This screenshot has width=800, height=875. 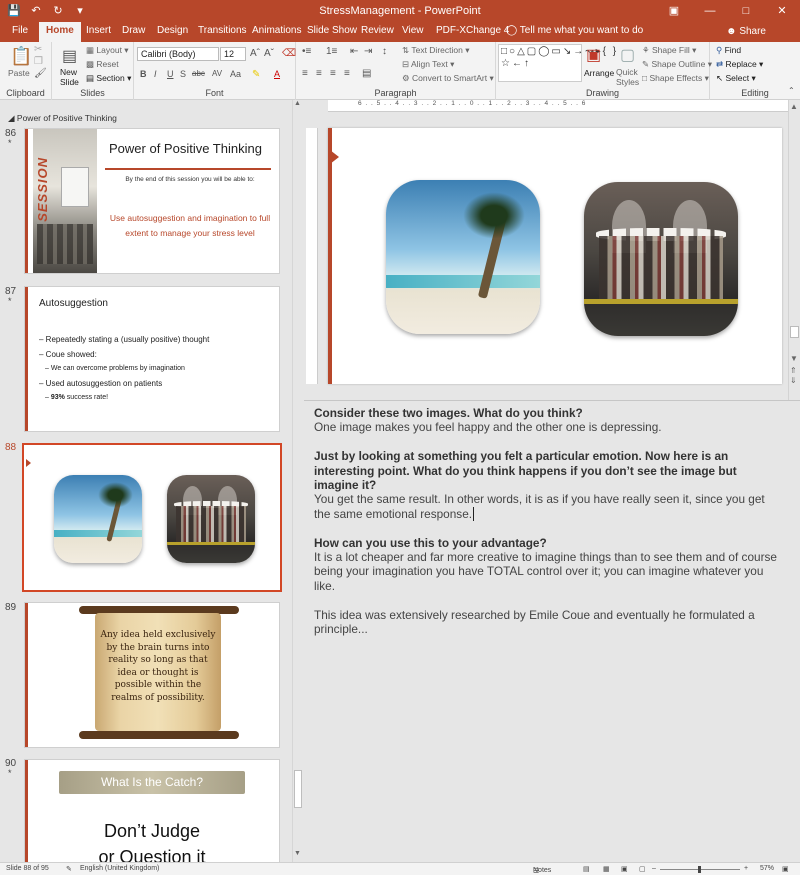 I want to click on shapes-gallery: □○△▢◯▭↘→↝▸{ }☆←↑, so click(x=557, y=63).